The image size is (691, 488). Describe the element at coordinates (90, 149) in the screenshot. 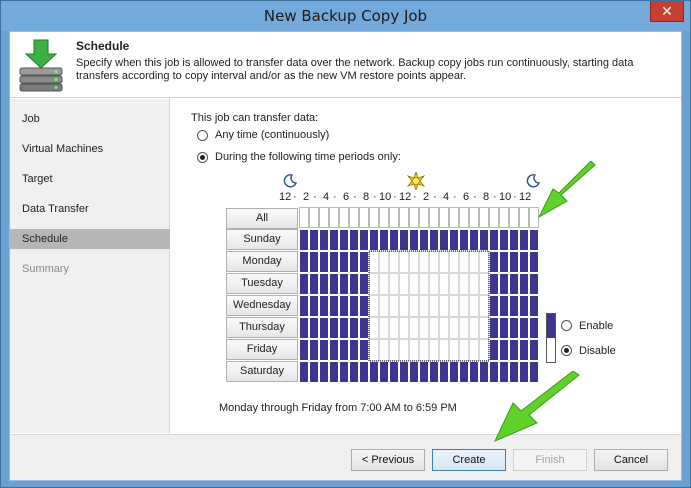

I see `sidebar-item-virtual-machines: Virtual Machines` at that location.